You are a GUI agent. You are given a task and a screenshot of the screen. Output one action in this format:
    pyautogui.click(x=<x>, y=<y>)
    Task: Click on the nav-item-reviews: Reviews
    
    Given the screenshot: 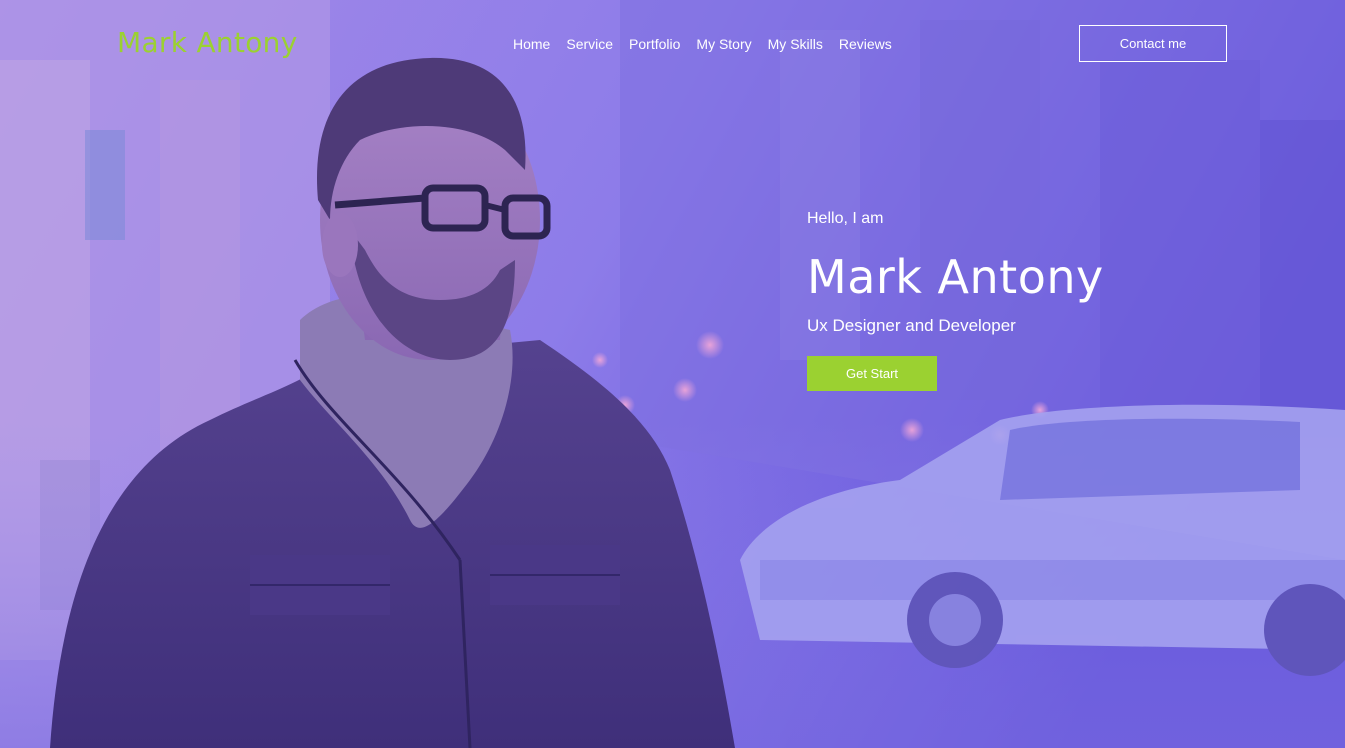 What is the action you would take?
    pyautogui.click(x=865, y=44)
    